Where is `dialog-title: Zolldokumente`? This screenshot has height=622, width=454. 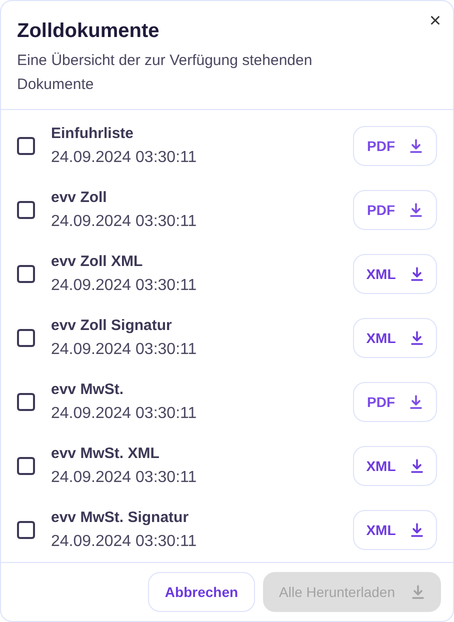 dialog-title: Zolldokumente is located at coordinates (88, 31).